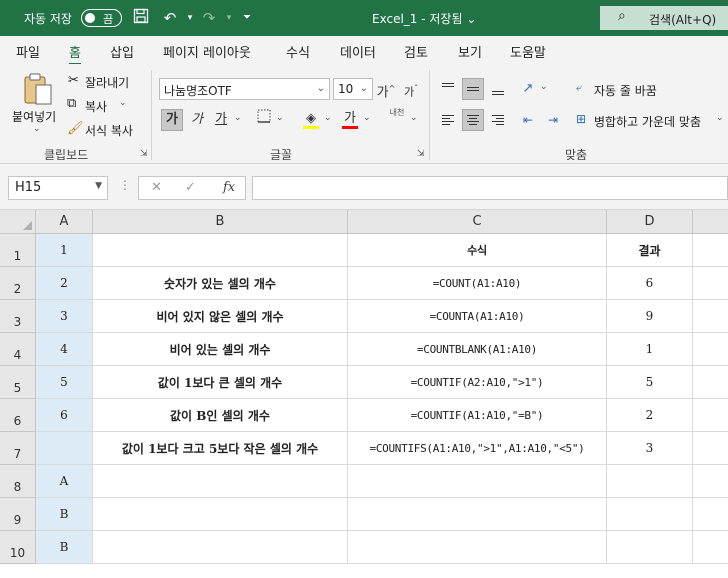  I want to click on paste-dropdown-icon: ⌄, so click(37, 129).